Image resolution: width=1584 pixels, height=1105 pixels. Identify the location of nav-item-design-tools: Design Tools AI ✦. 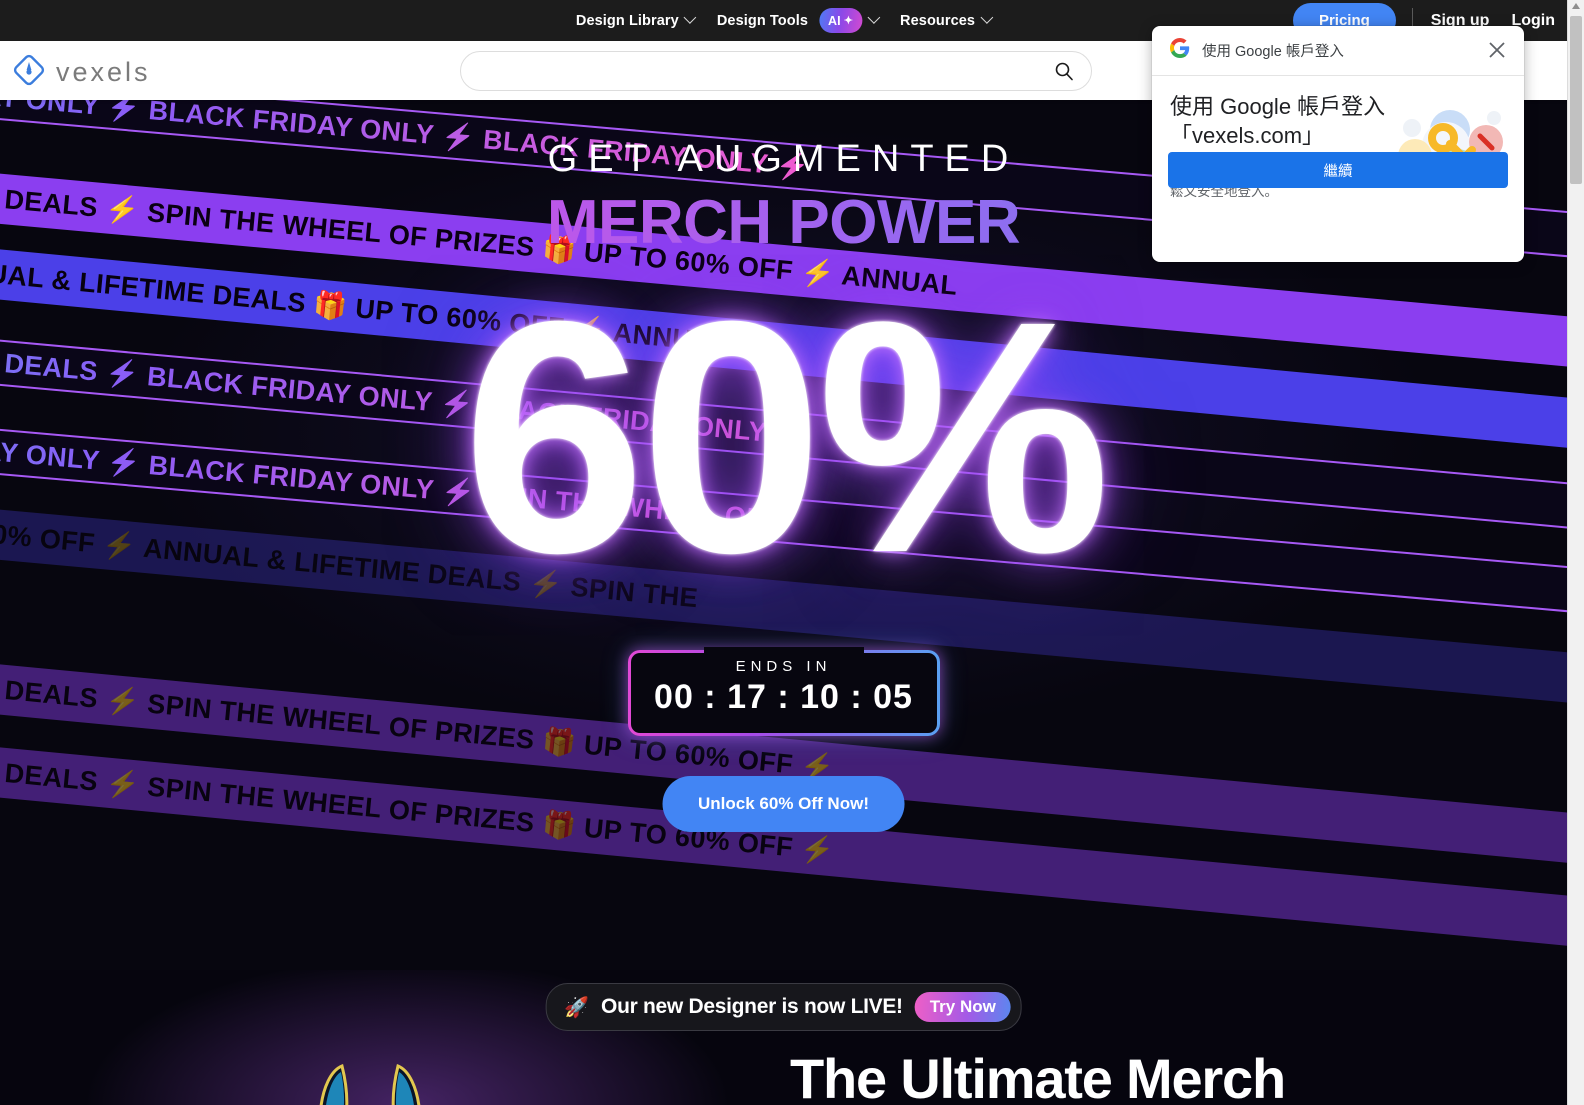
(798, 20).